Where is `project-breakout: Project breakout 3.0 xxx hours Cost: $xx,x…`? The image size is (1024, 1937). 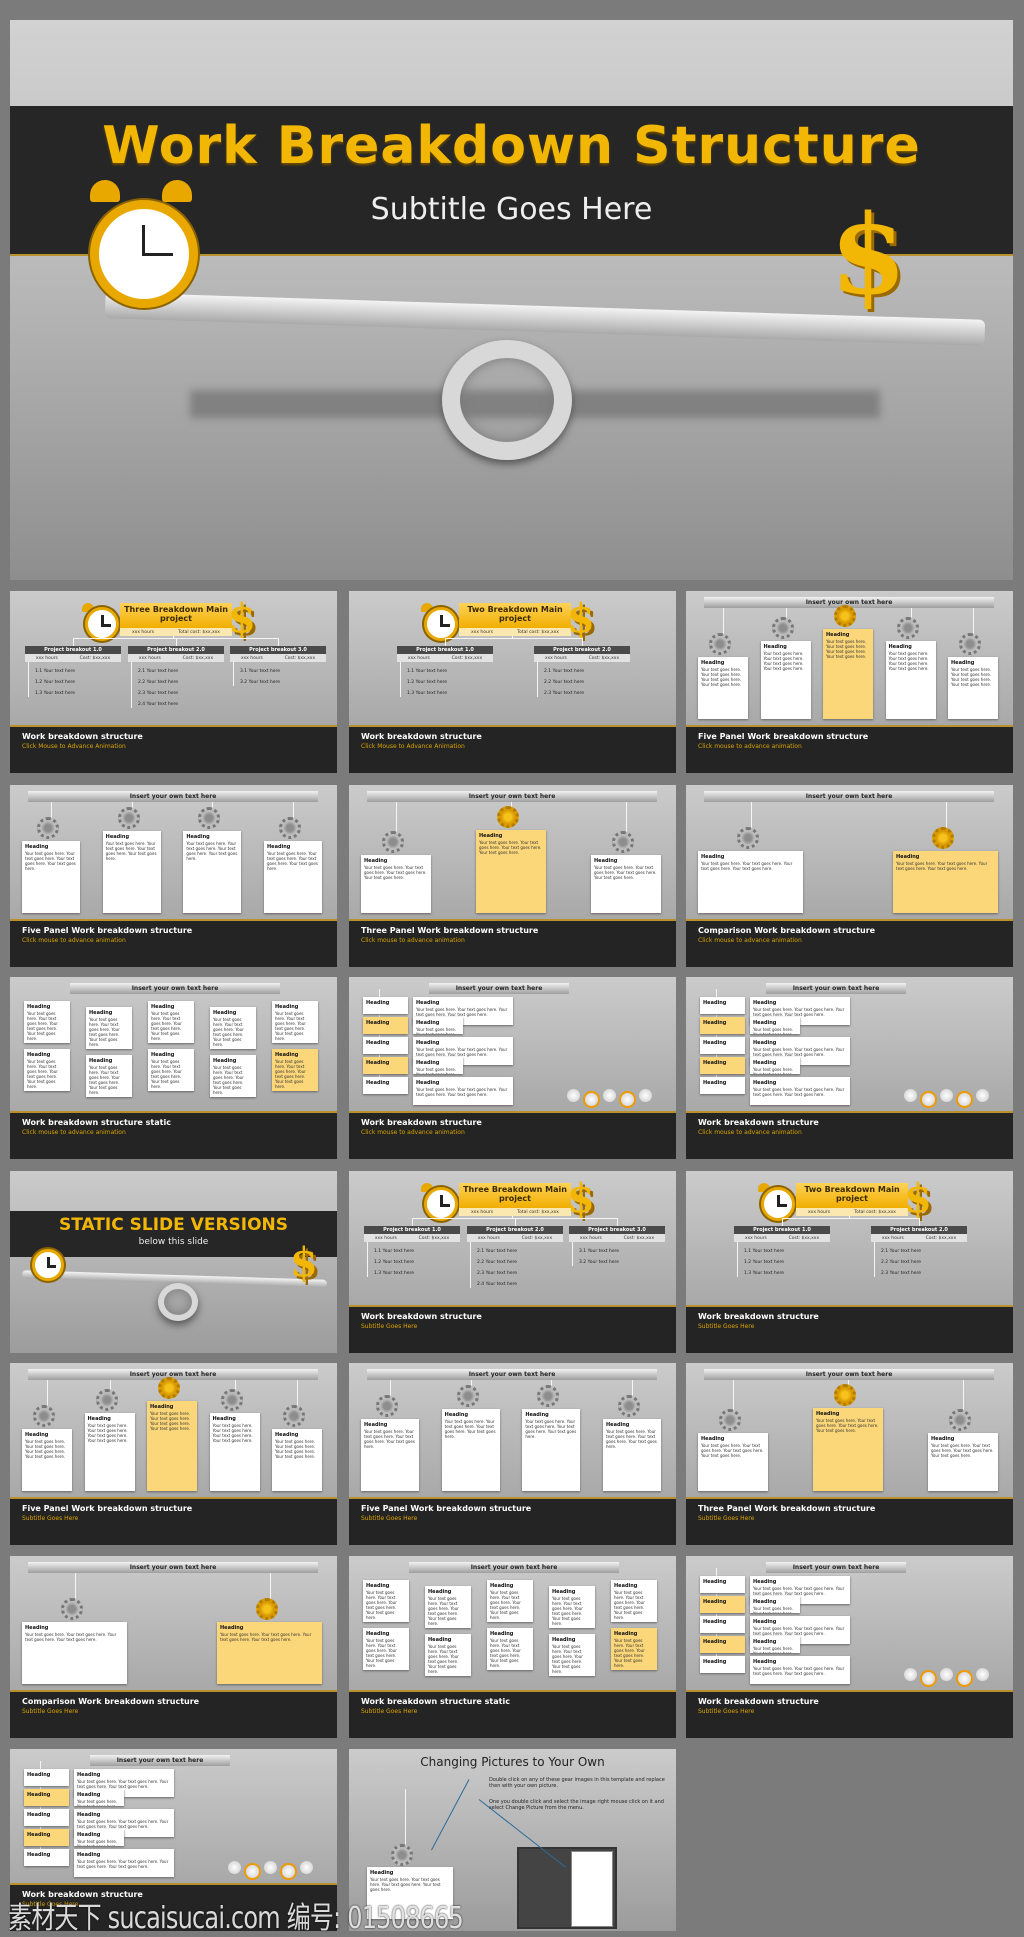 project-breakout: Project breakout 3.0 xxx hours Cost: $xx,x… is located at coordinates (278, 654).